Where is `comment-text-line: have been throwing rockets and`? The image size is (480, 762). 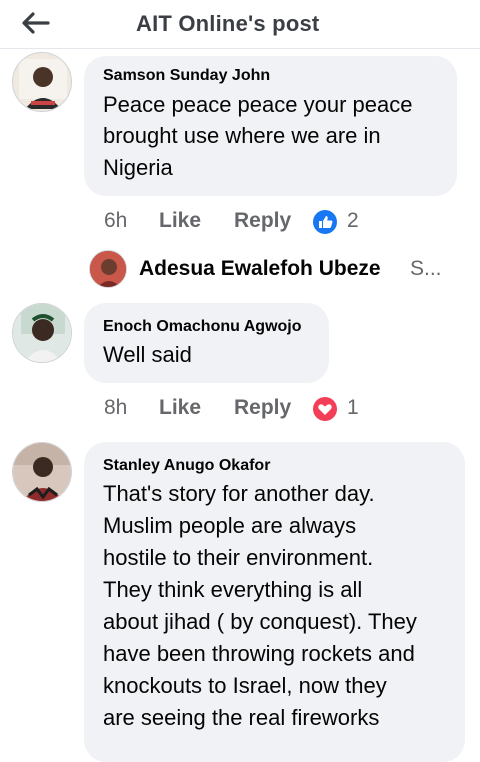 comment-text-line: have been throwing rockets and is located at coordinates (259, 653).